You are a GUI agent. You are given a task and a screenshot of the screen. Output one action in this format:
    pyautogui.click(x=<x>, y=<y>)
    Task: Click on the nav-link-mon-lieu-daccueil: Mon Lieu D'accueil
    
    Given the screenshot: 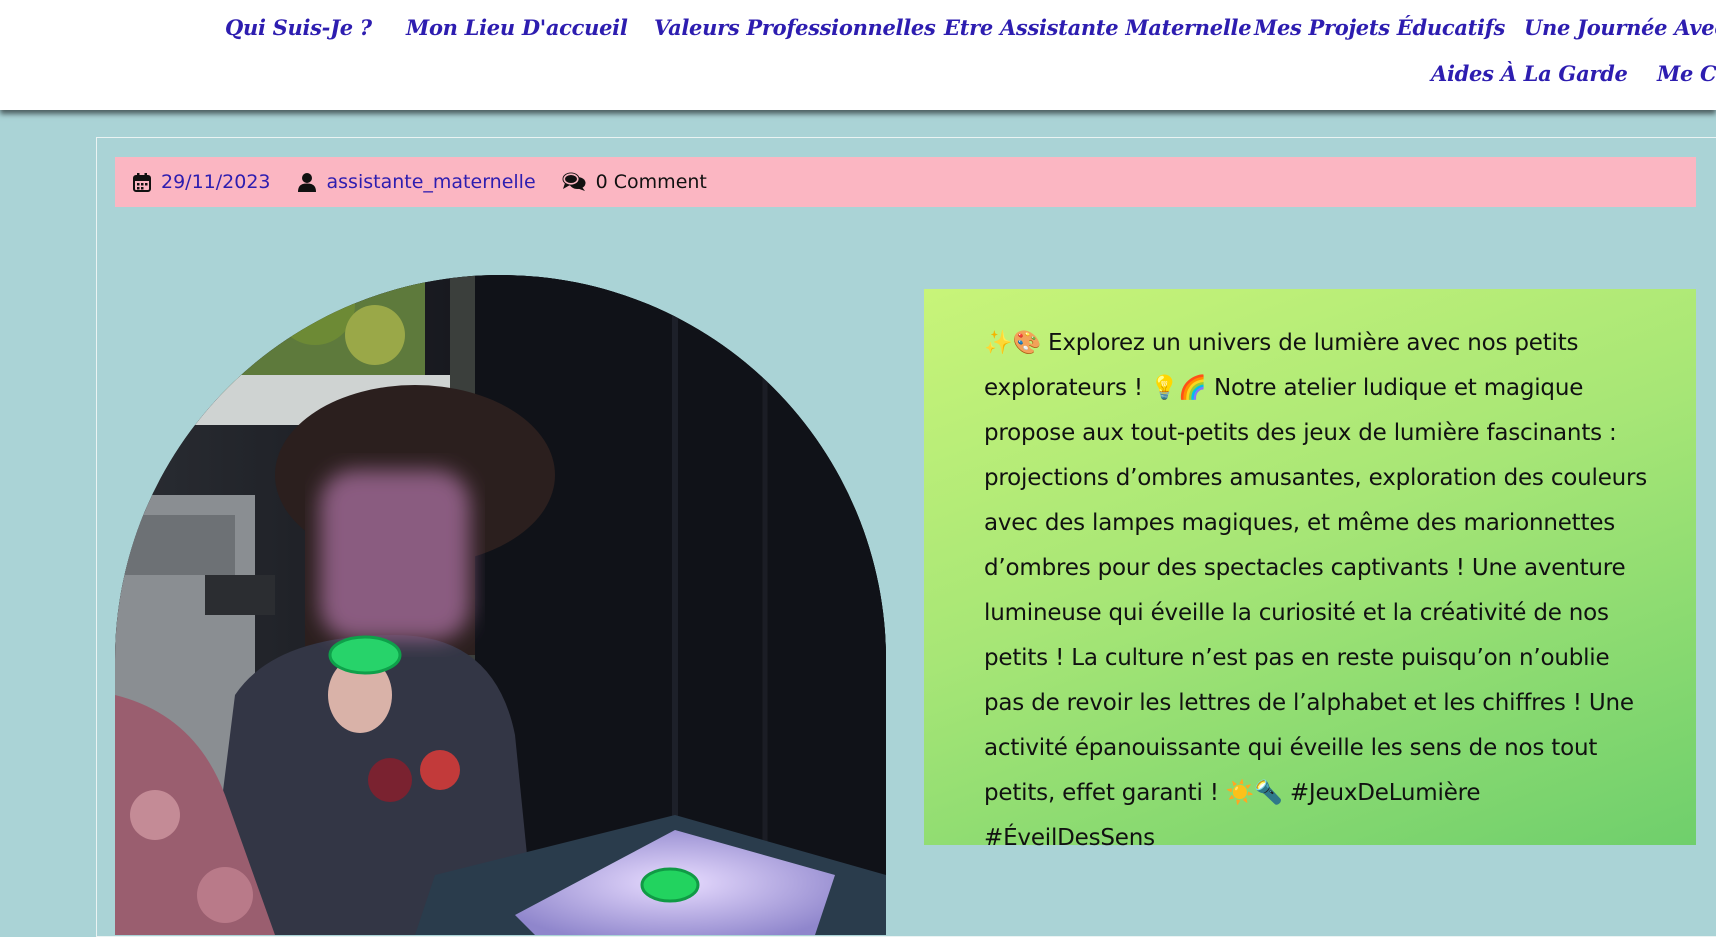 What is the action you would take?
    pyautogui.click(x=517, y=27)
    